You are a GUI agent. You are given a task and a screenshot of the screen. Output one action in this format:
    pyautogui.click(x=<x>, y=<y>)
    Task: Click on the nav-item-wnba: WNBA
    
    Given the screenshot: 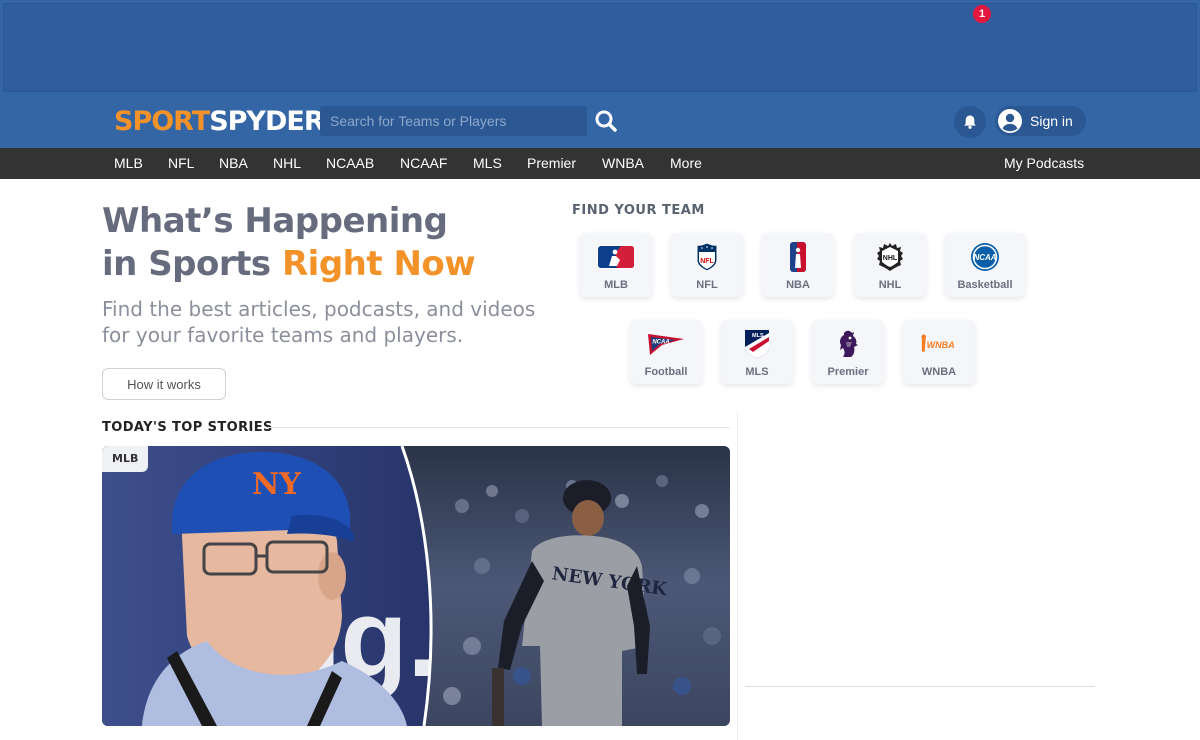 What is the action you would take?
    pyautogui.click(x=623, y=163)
    